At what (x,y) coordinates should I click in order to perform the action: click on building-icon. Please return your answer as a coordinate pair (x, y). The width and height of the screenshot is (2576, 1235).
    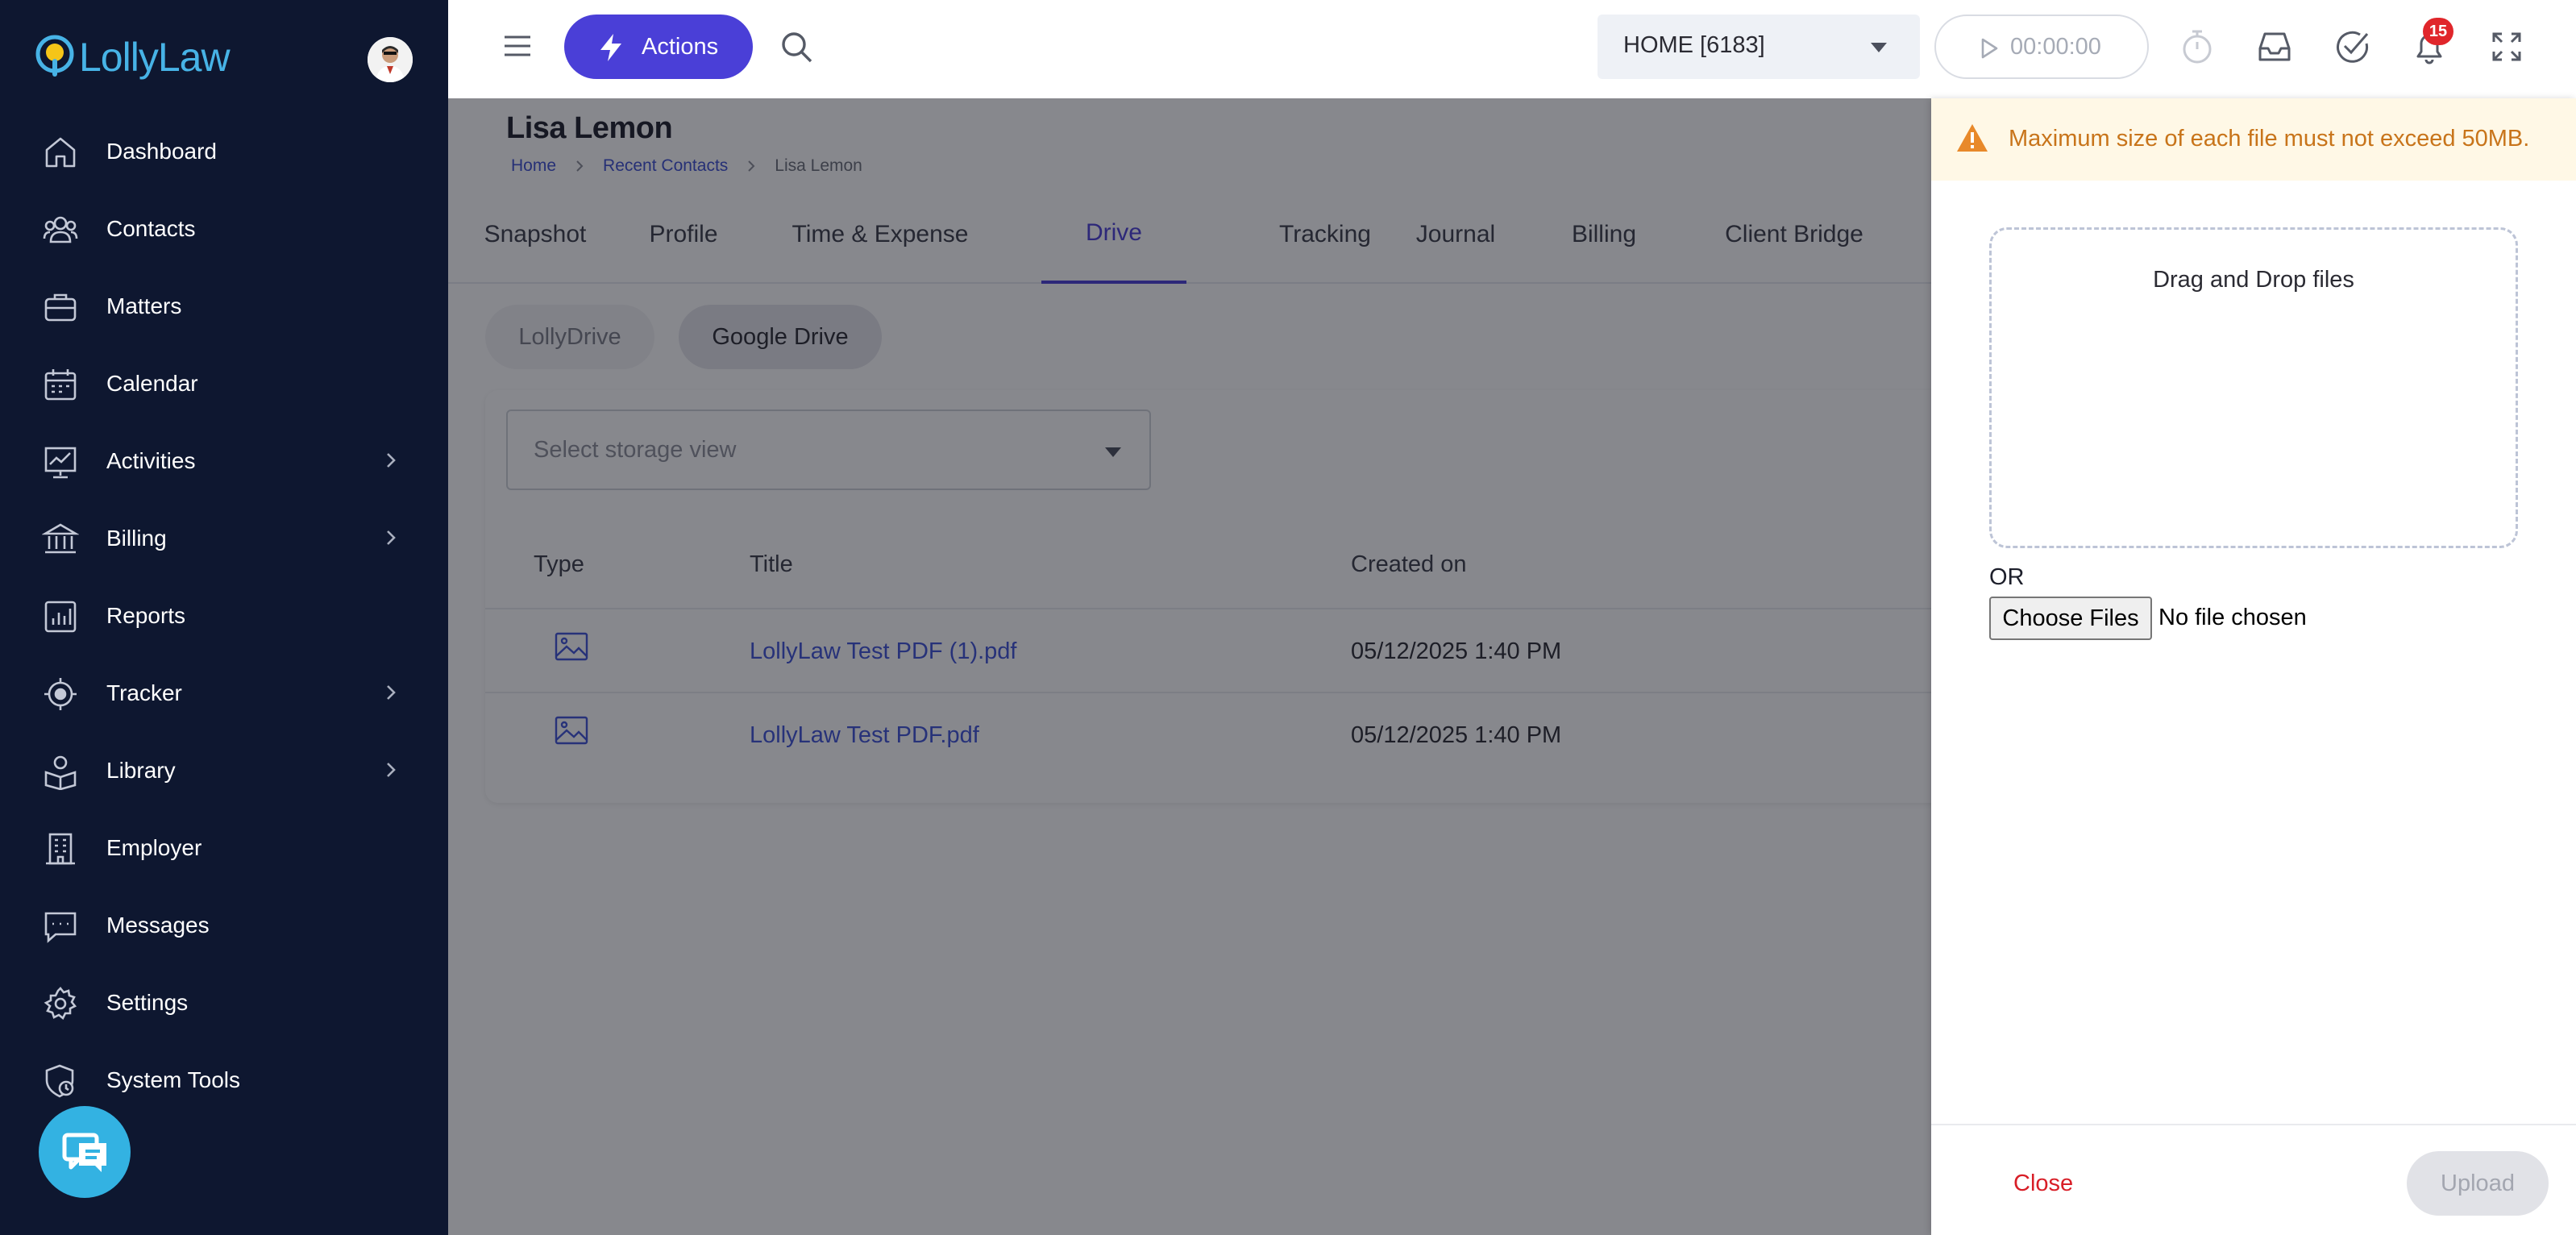
    Looking at the image, I should click on (60, 849).